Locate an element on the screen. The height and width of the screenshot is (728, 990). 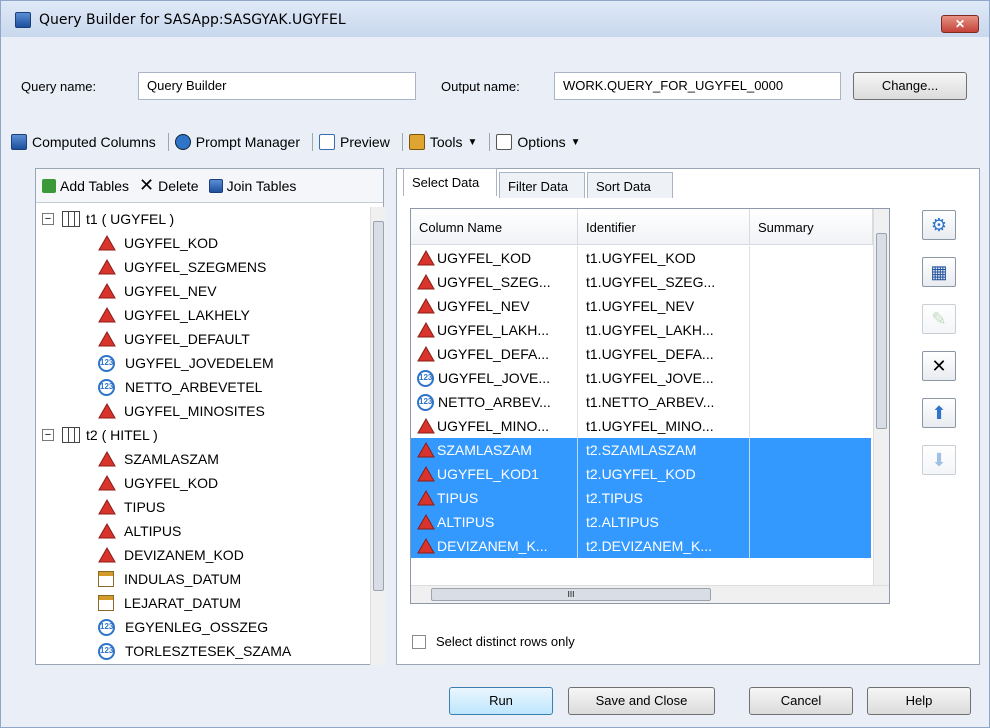
column-header-name: Column Name is located at coordinates (494, 227).